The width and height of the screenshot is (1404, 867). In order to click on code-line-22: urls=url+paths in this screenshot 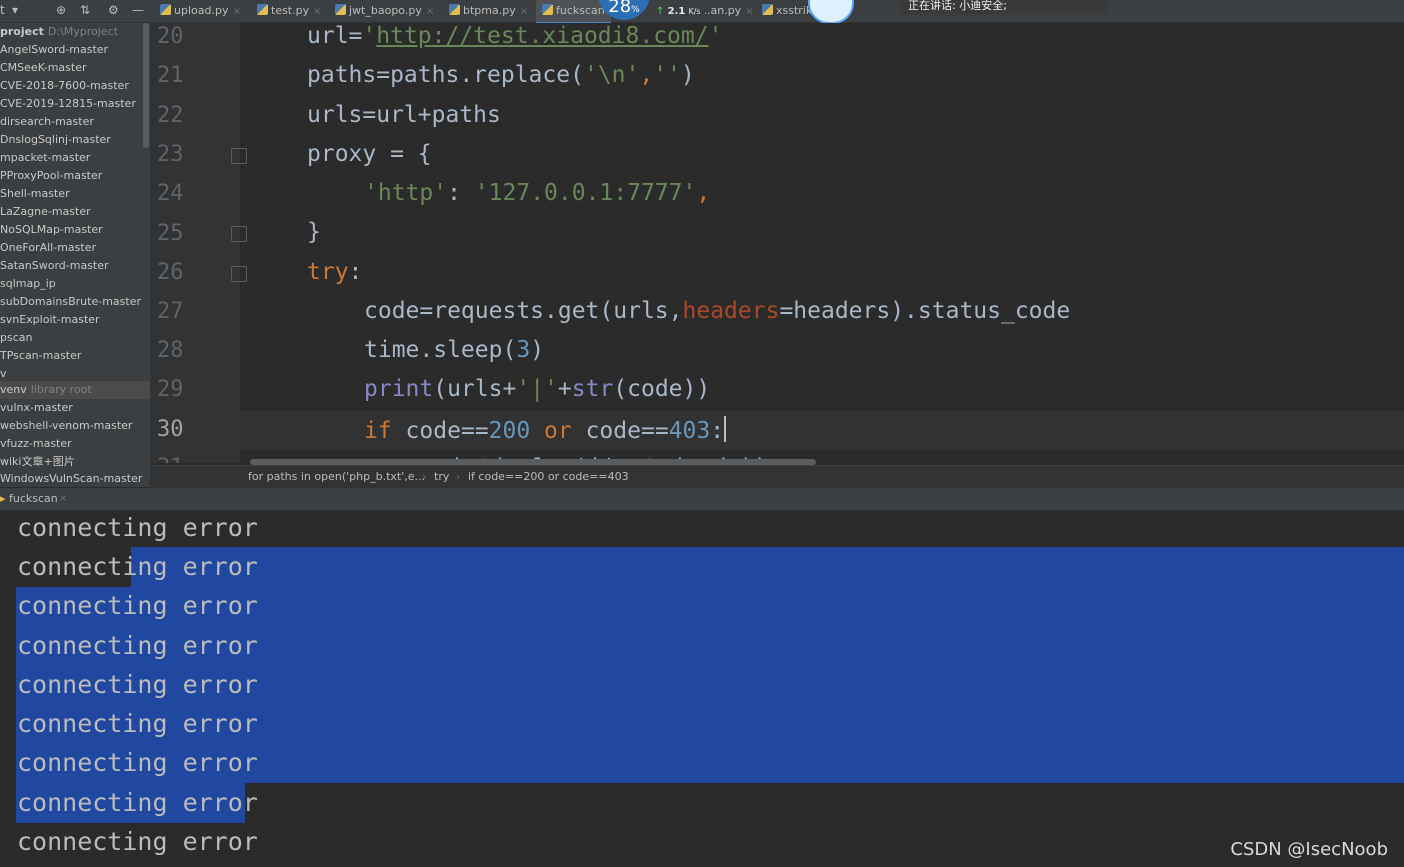, I will do `click(404, 115)`.